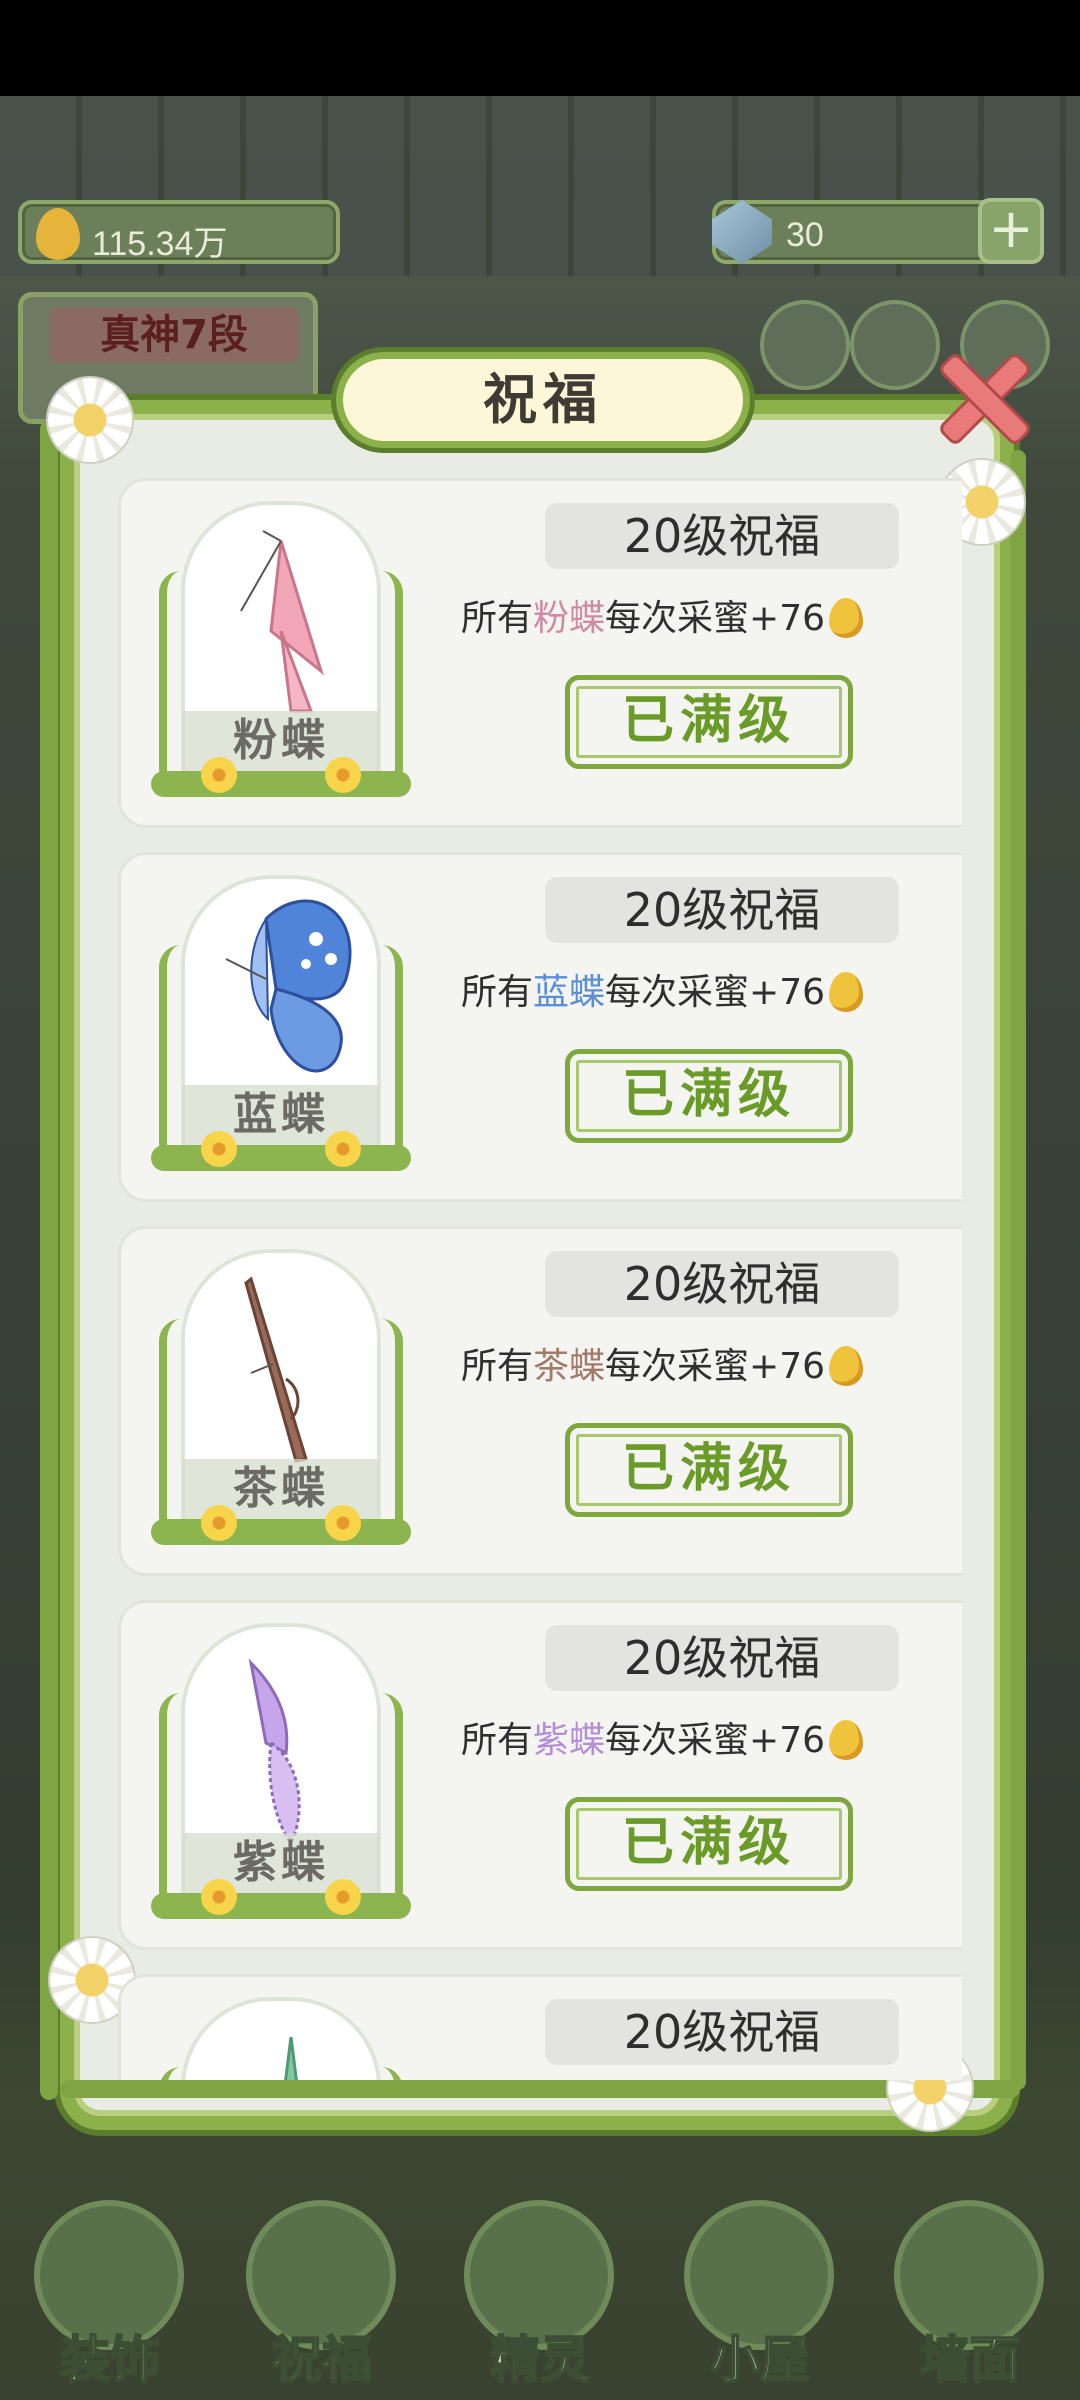 The width and height of the screenshot is (1080, 2400). What do you see at coordinates (540, 2290) in the screenshot?
I see `nav-sprite: 精灵` at bounding box center [540, 2290].